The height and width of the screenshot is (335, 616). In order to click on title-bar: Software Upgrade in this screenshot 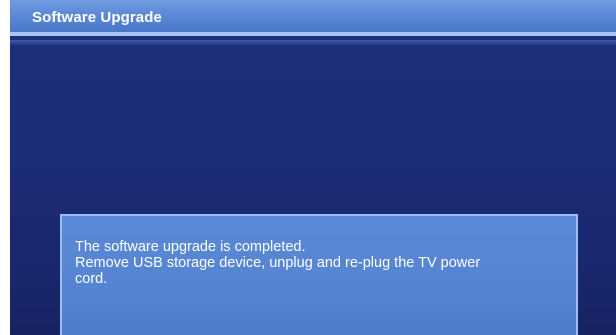, I will do `click(313, 18)`.